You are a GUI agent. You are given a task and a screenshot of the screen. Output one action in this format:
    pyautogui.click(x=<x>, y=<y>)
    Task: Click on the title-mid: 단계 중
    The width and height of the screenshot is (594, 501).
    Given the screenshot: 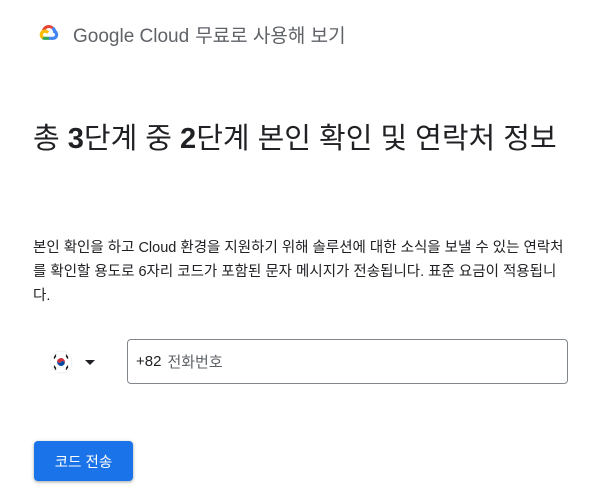 What is the action you would take?
    pyautogui.click(x=132, y=139)
    